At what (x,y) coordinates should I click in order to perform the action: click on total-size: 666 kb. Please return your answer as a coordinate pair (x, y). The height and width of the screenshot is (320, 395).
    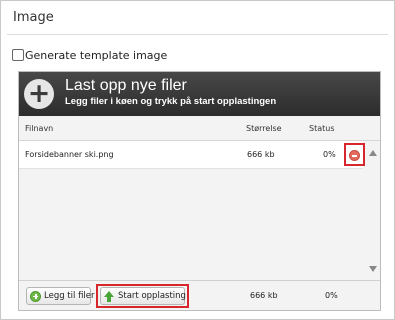
    Looking at the image, I should click on (264, 295).